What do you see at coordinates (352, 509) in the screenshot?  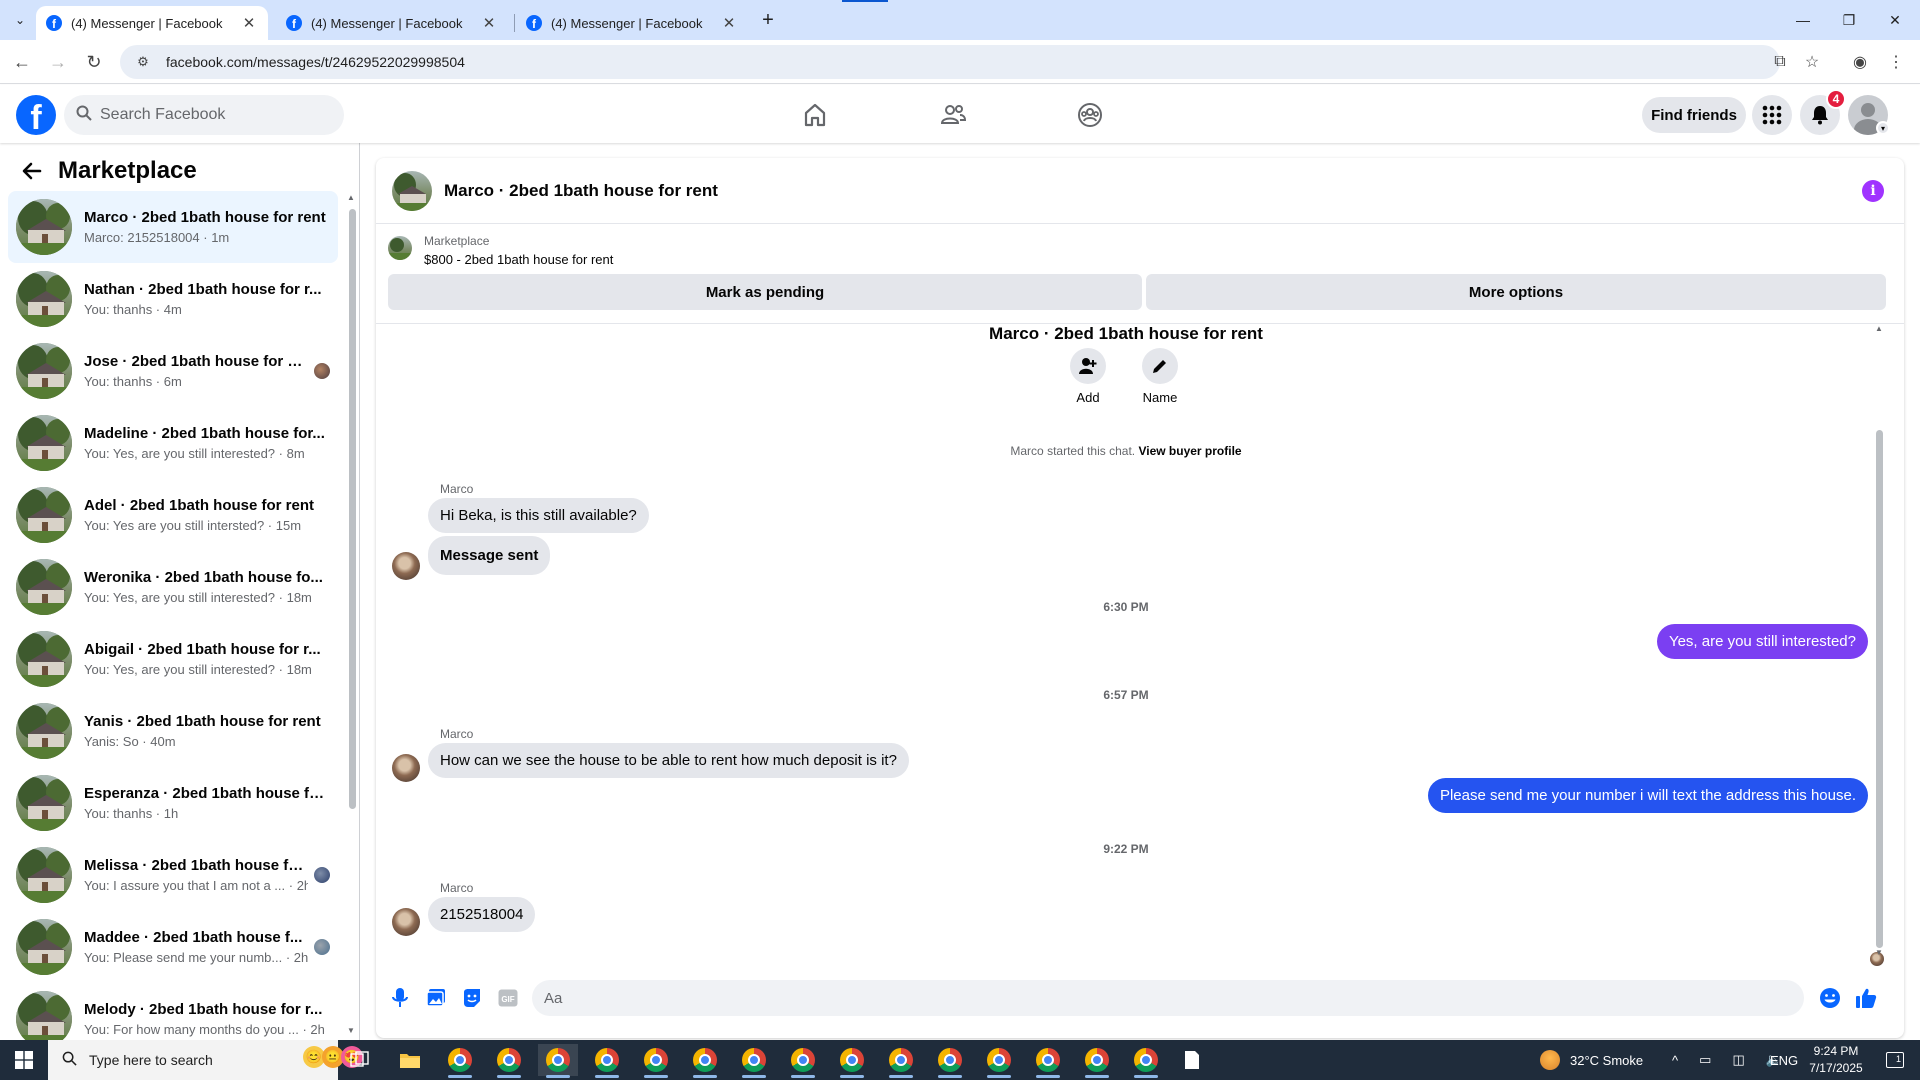 I see `sidebar-scrollbar` at bounding box center [352, 509].